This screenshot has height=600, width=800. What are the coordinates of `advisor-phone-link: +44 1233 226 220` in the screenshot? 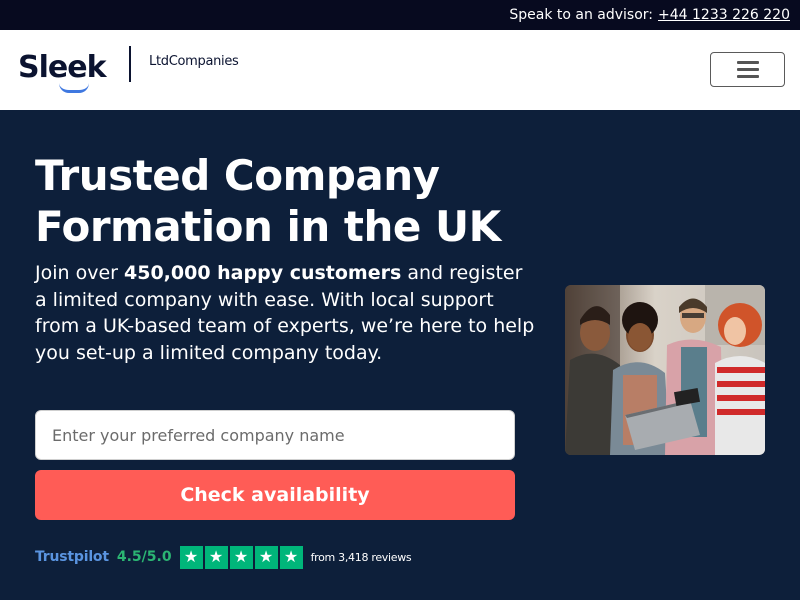 It's located at (724, 15).